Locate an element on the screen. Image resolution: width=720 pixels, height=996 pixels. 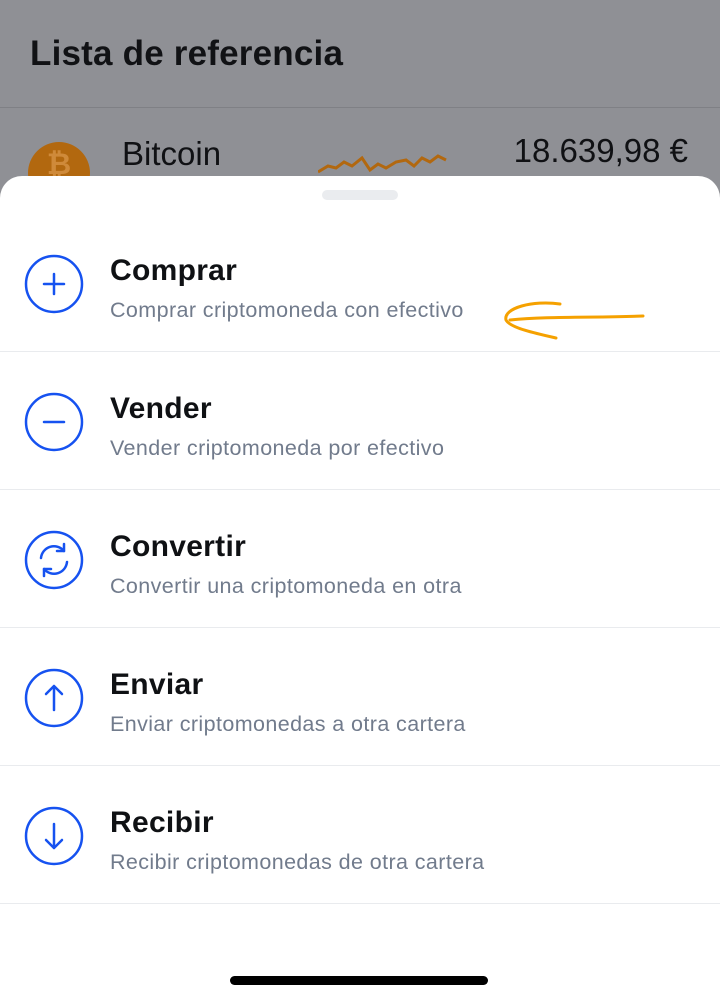
page-title: Lista de referencia is located at coordinates (187, 53).